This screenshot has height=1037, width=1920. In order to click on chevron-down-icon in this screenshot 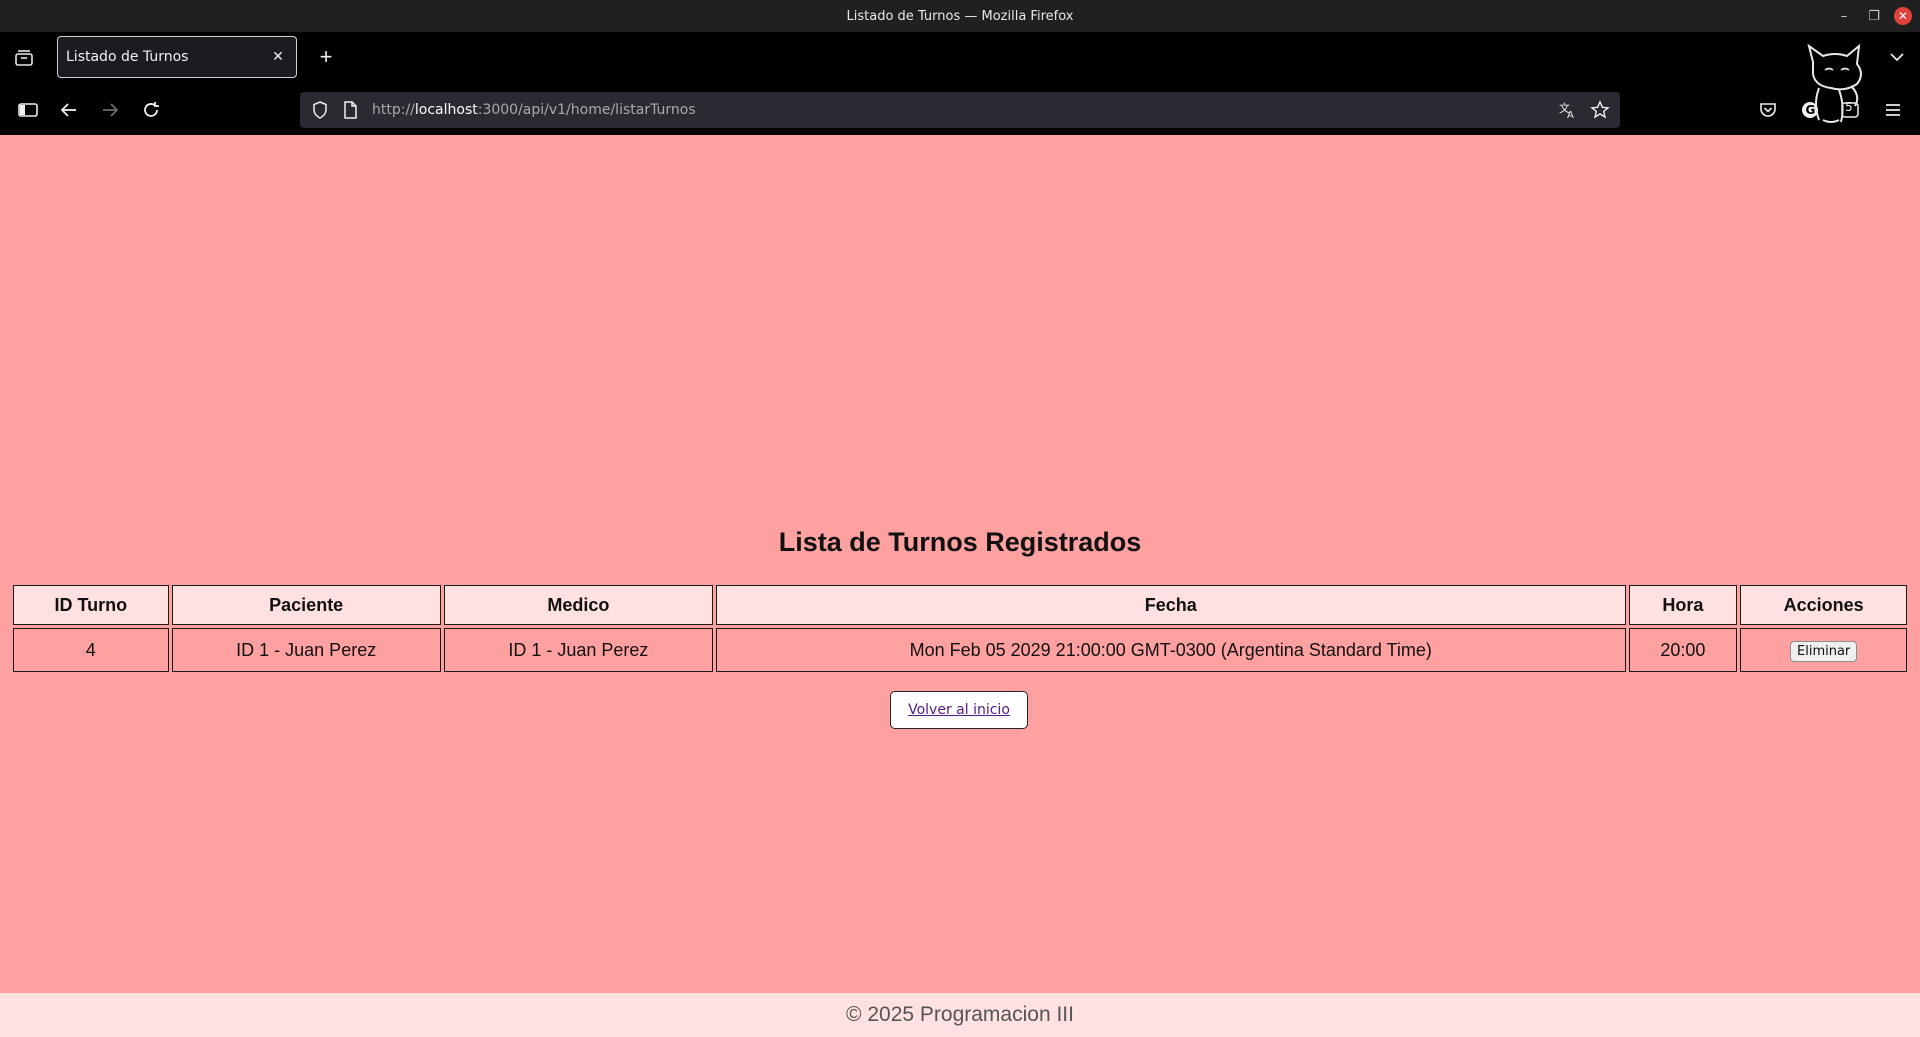, I will do `click(1897, 57)`.